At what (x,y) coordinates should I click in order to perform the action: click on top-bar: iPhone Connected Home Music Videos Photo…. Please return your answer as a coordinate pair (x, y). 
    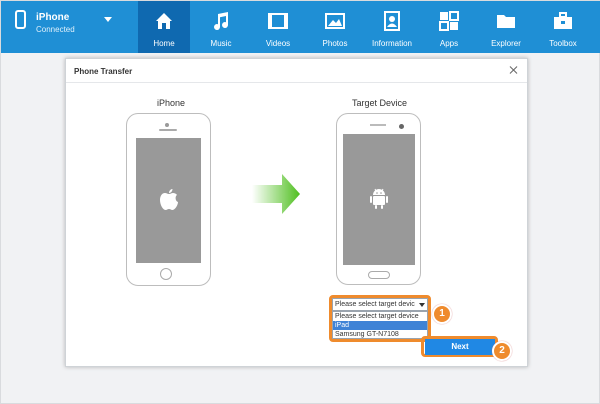
    Looking at the image, I should click on (300, 27).